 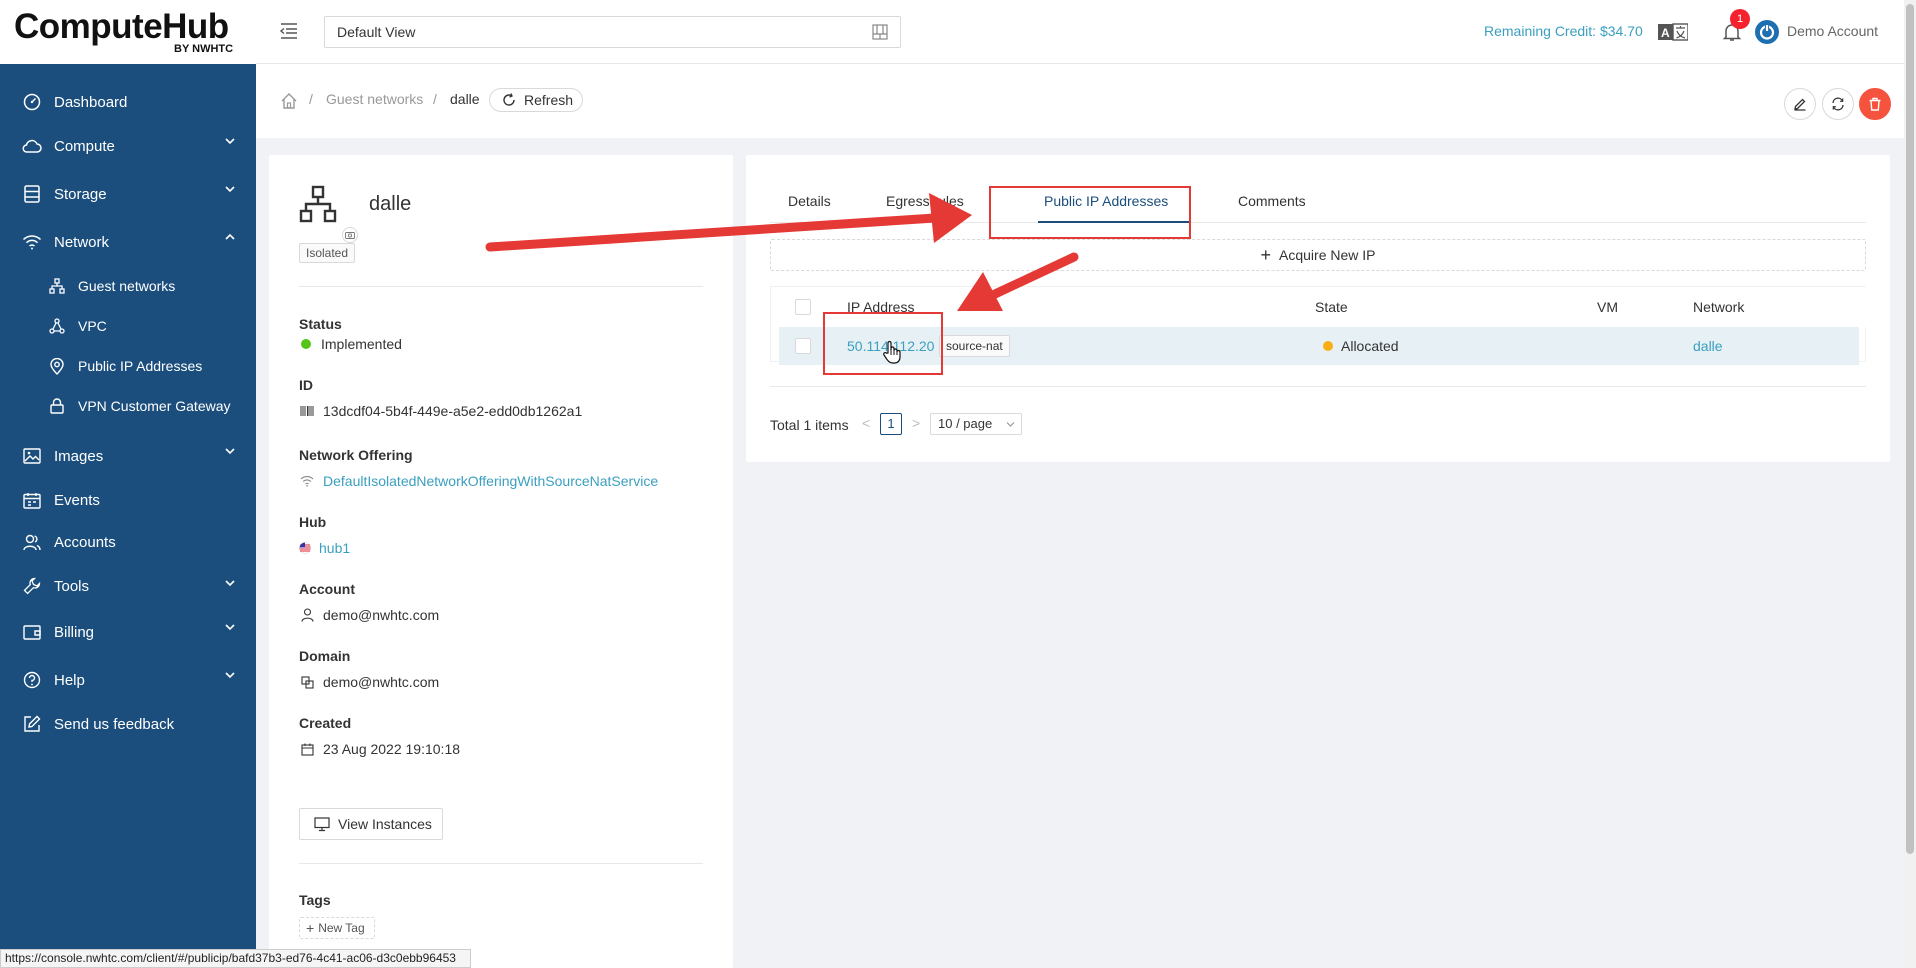 I want to click on status-label: Status, so click(x=320, y=324).